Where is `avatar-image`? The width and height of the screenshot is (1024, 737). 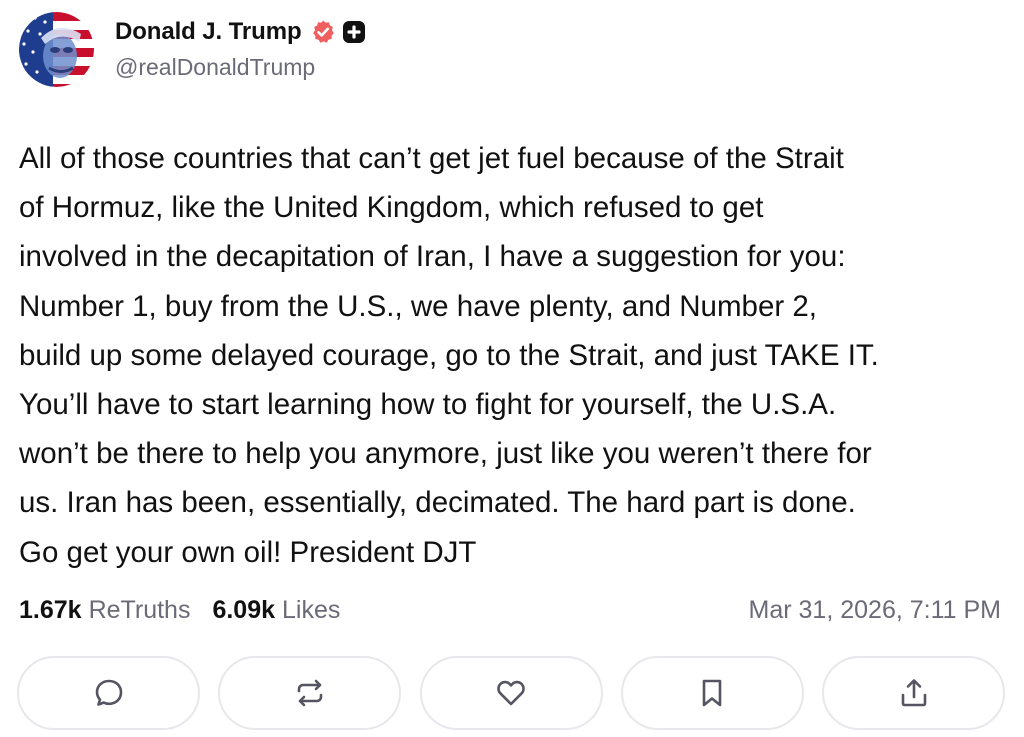
avatar-image is located at coordinates (56, 49).